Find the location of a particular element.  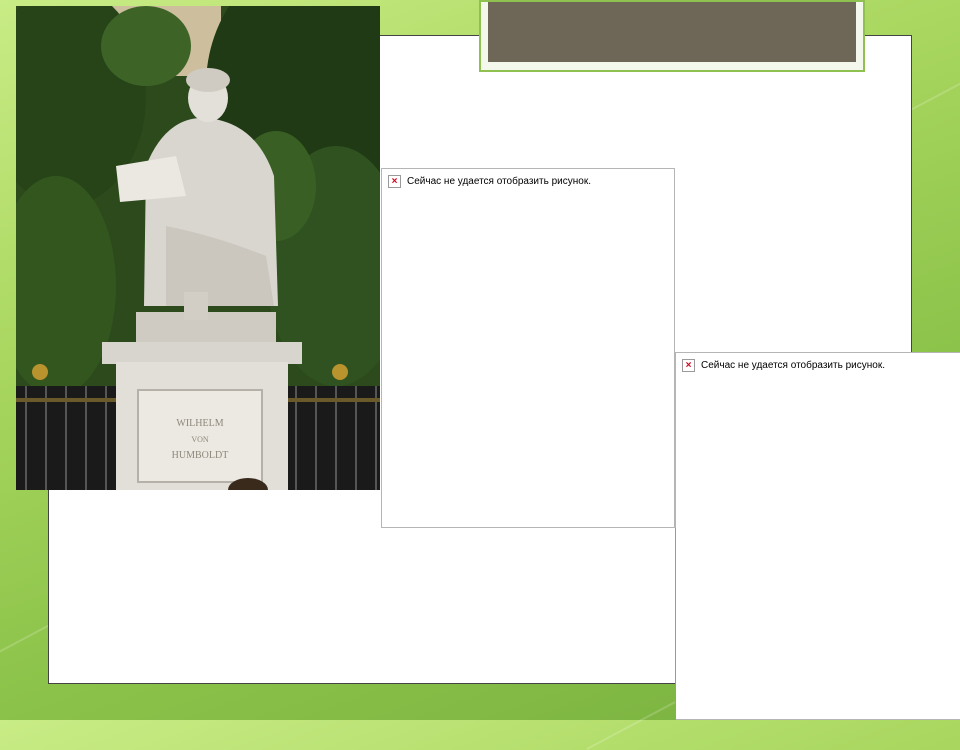

divider-line is located at coordinates (675, 624).